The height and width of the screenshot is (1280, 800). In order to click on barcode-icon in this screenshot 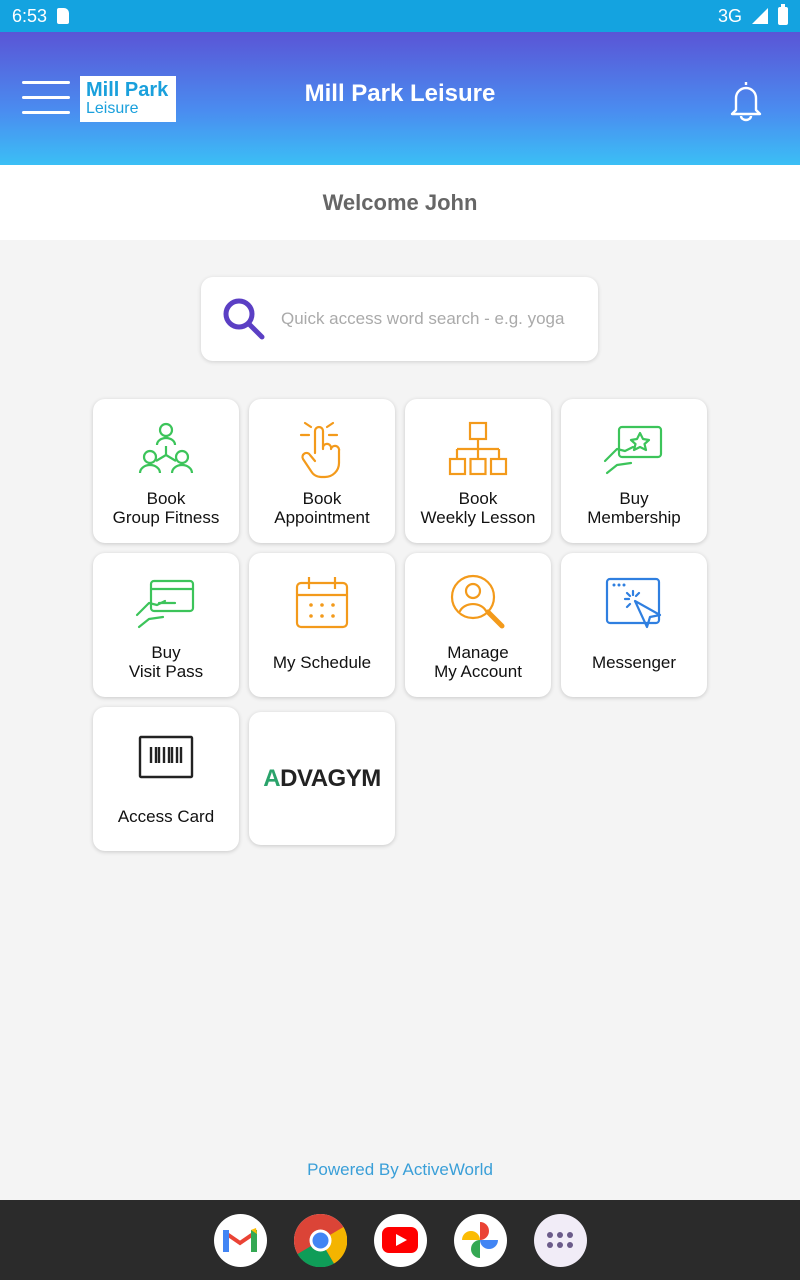, I will do `click(166, 757)`.